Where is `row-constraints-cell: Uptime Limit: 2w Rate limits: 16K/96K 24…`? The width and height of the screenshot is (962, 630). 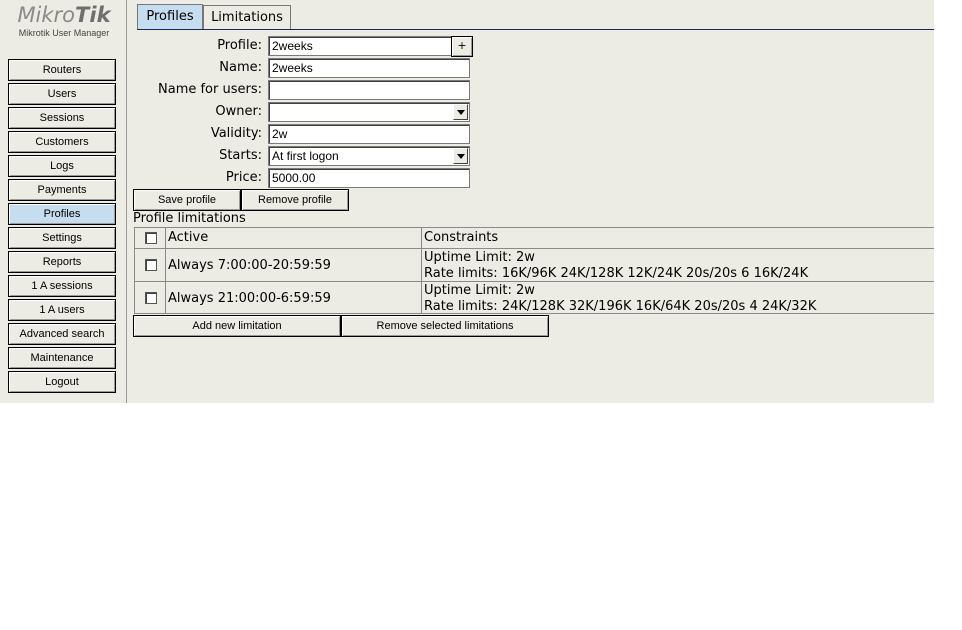
row-constraints-cell: Uptime Limit: 2w Rate limits: 16K/96K 24… is located at coordinates (677, 265).